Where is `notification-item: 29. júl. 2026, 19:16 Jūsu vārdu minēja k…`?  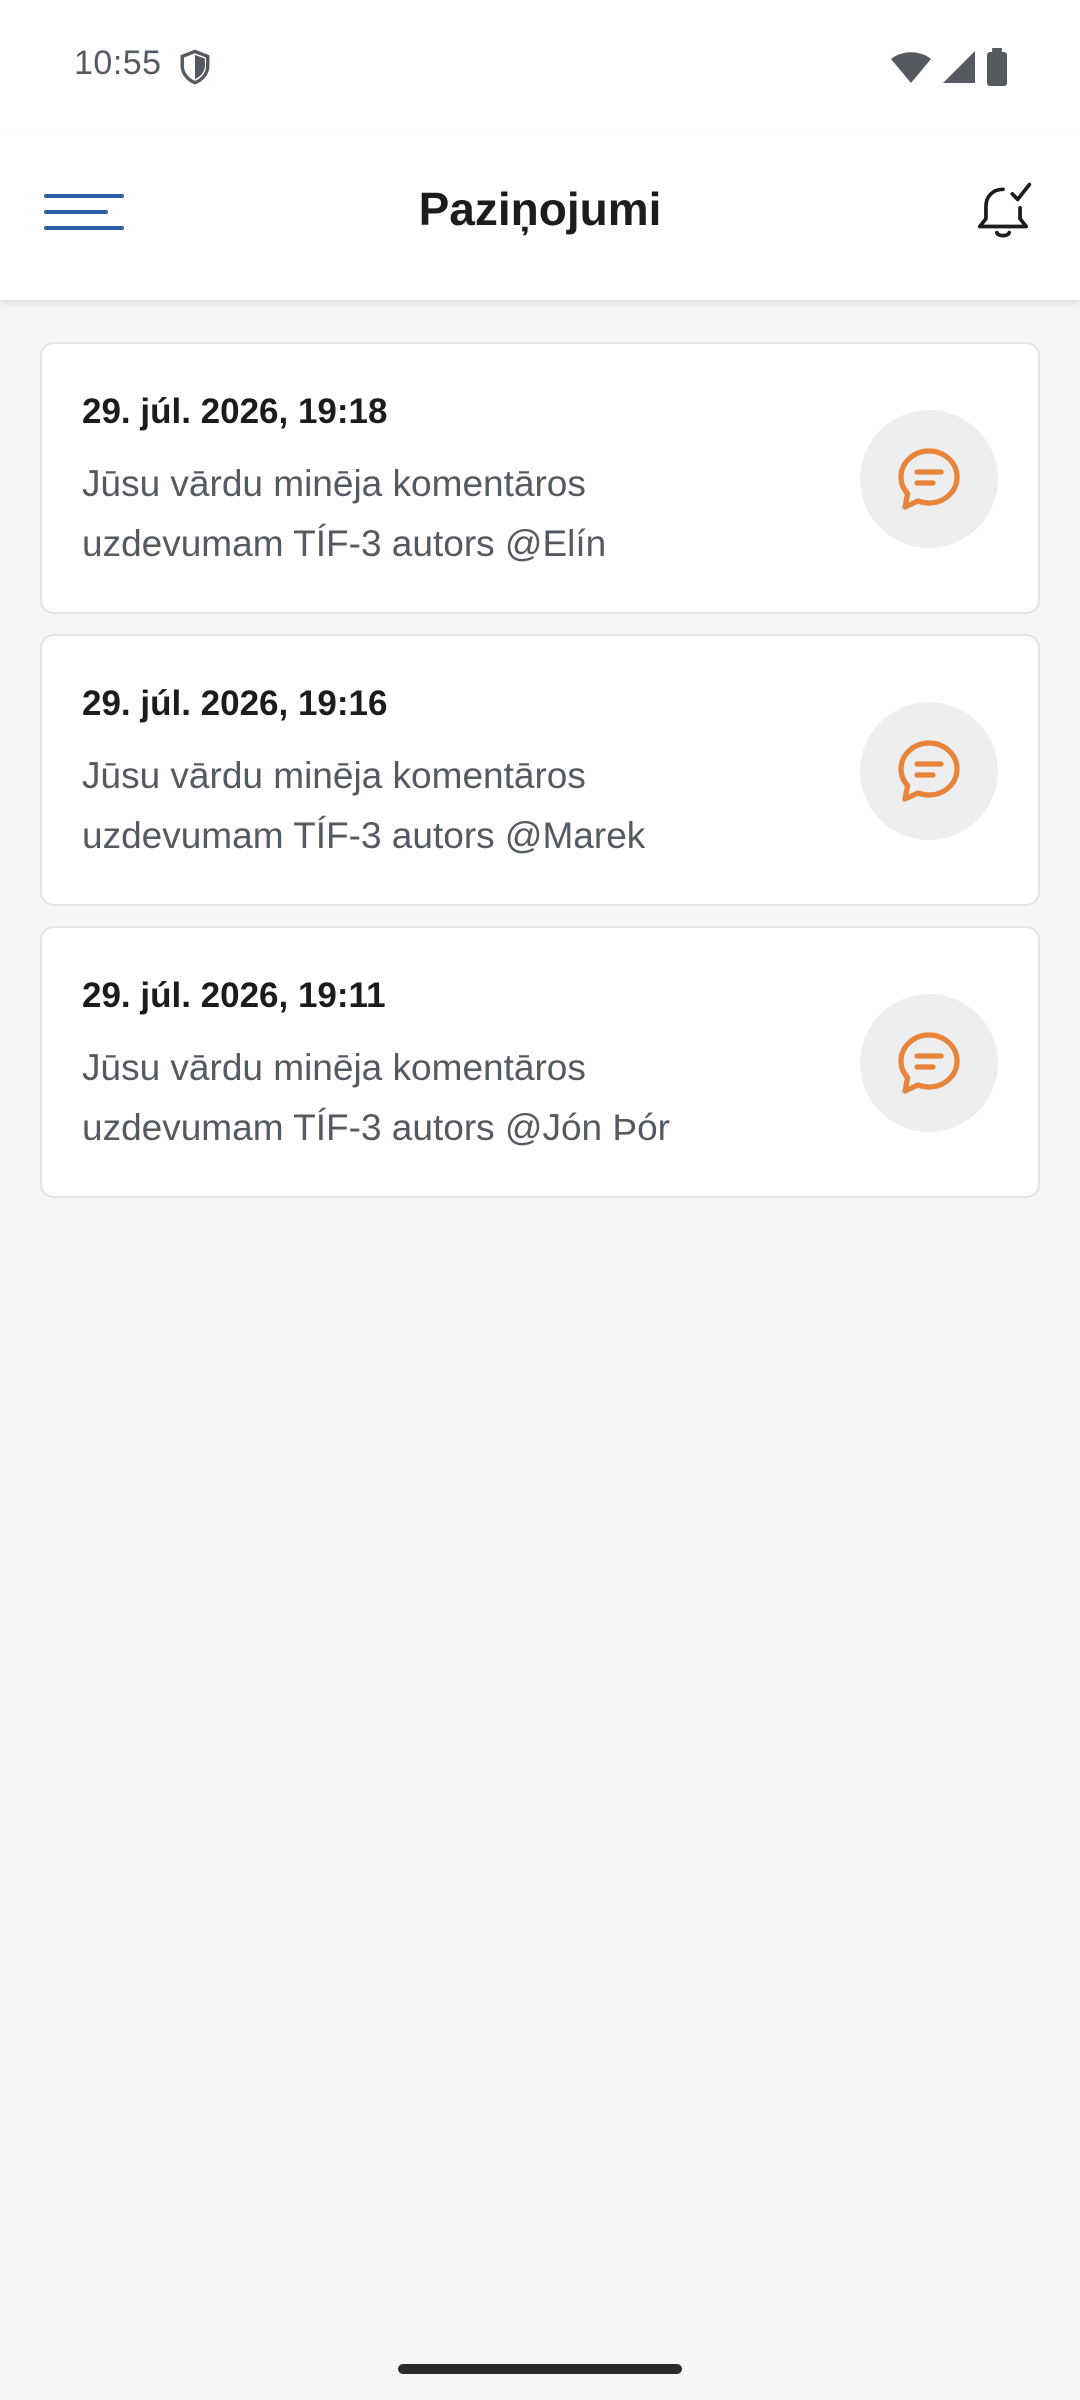
notification-item: 29. júl. 2026, 19:16 Jūsu vārdu minēja k… is located at coordinates (540, 770).